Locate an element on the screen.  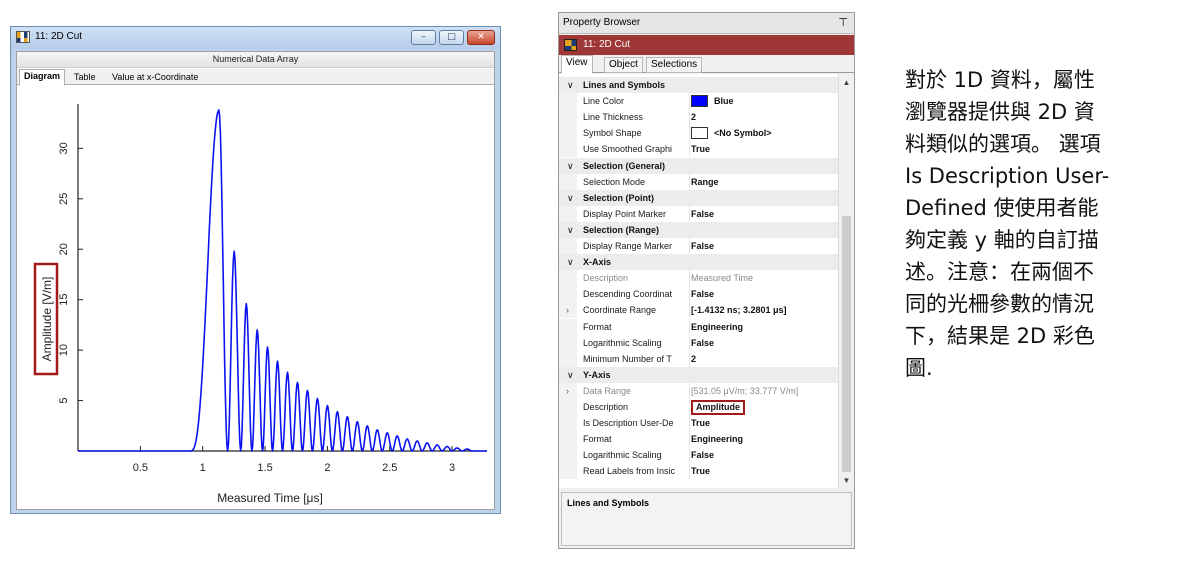
highlighted-property-value: Amplitude is located at coordinates (718, 407).